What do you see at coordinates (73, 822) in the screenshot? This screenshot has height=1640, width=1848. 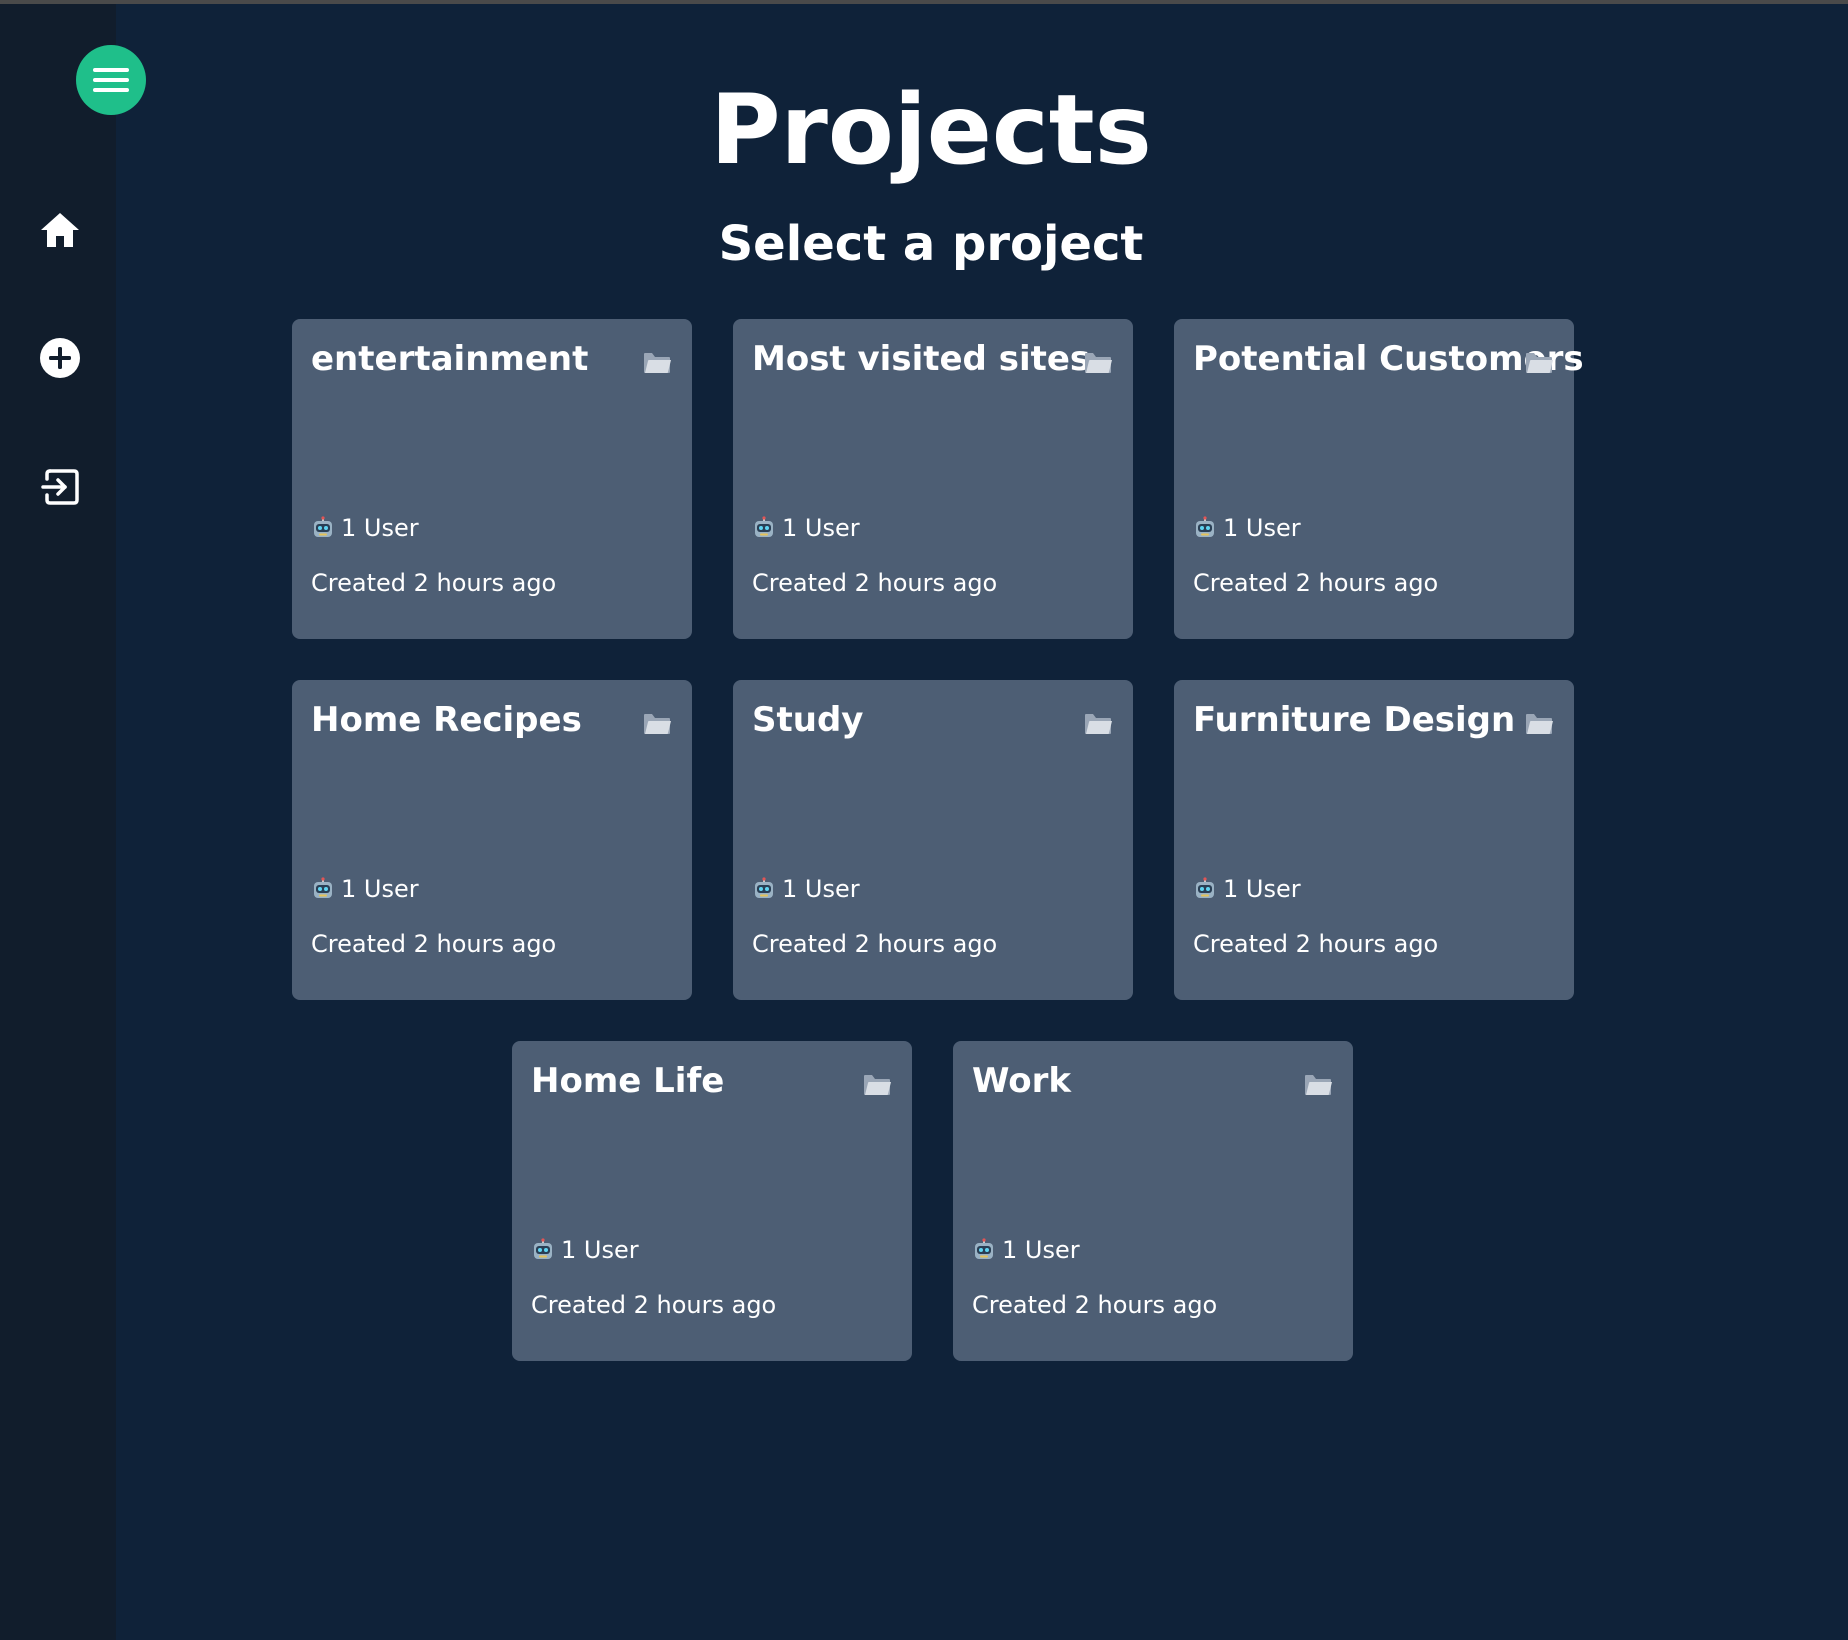 I see `sidebar` at bounding box center [73, 822].